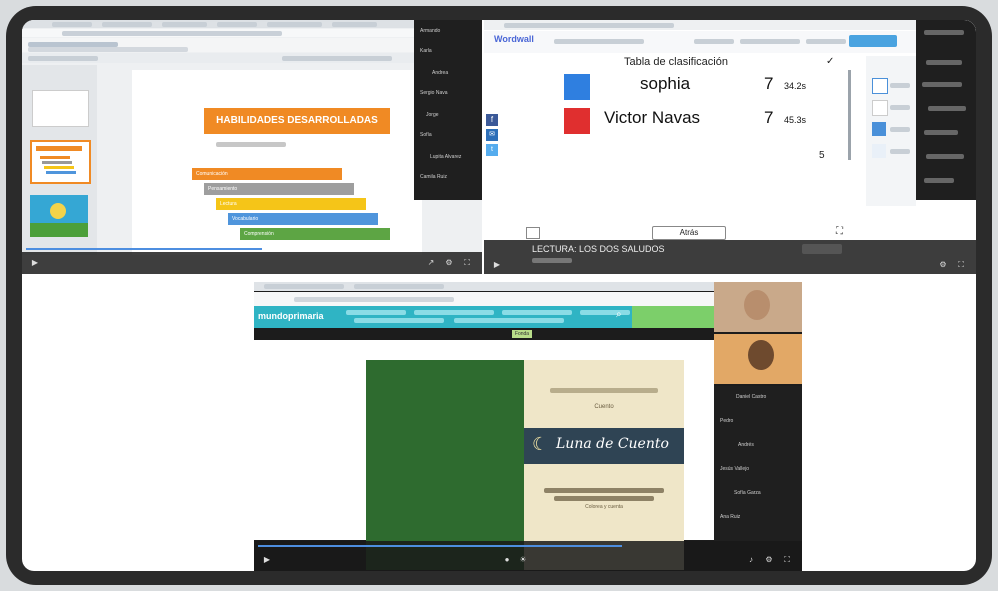 The height and width of the screenshot is (591, 998). Describe the element at coordinates (751, 560) in the screenshot. I see `volume-icon: ♪` at that location.